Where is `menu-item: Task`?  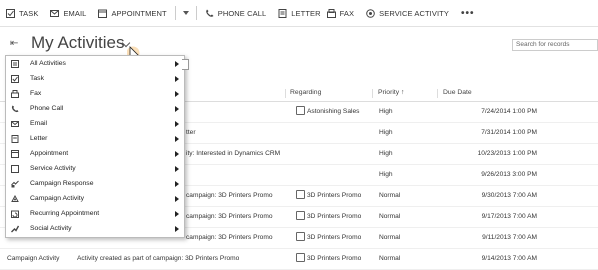 menu-item: Task is located at coordinates (95, 79).